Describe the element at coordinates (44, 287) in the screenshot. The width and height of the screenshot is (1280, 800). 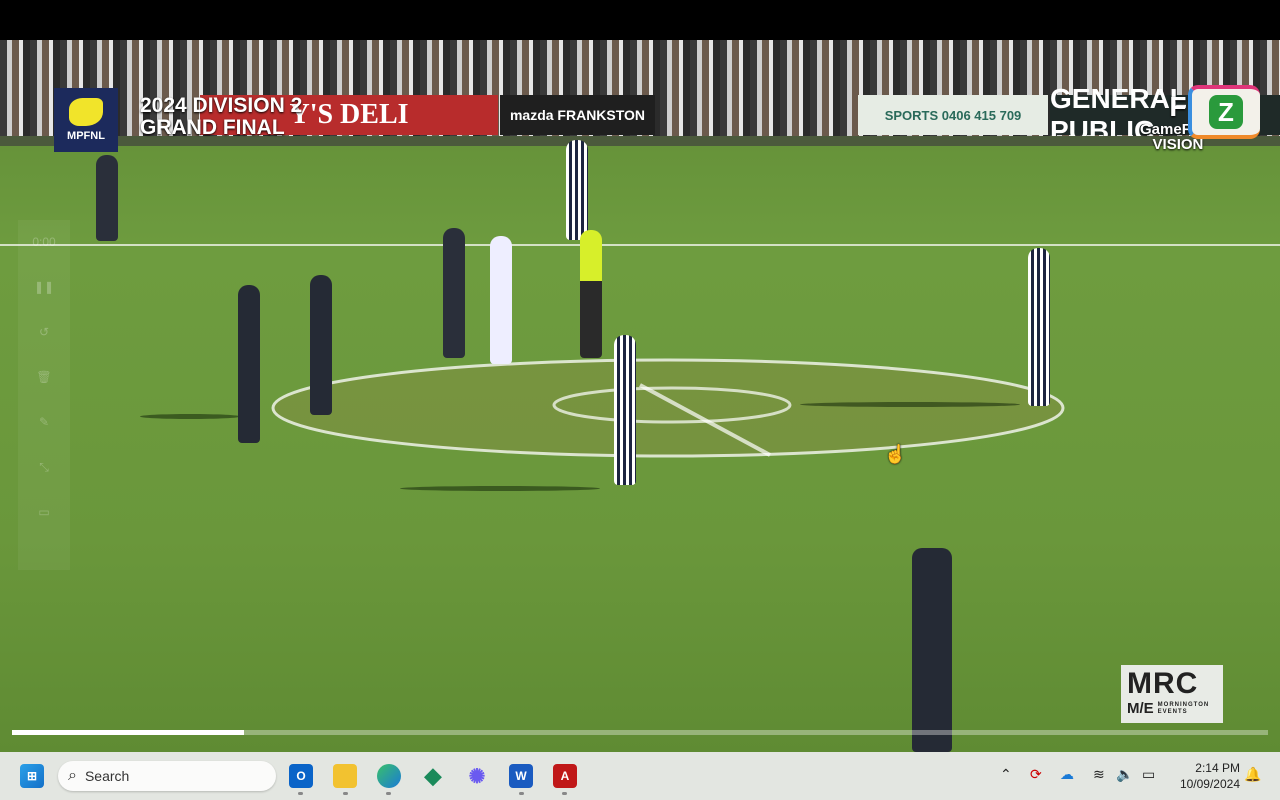
I see `pause-icon: ❚❚` at that location.